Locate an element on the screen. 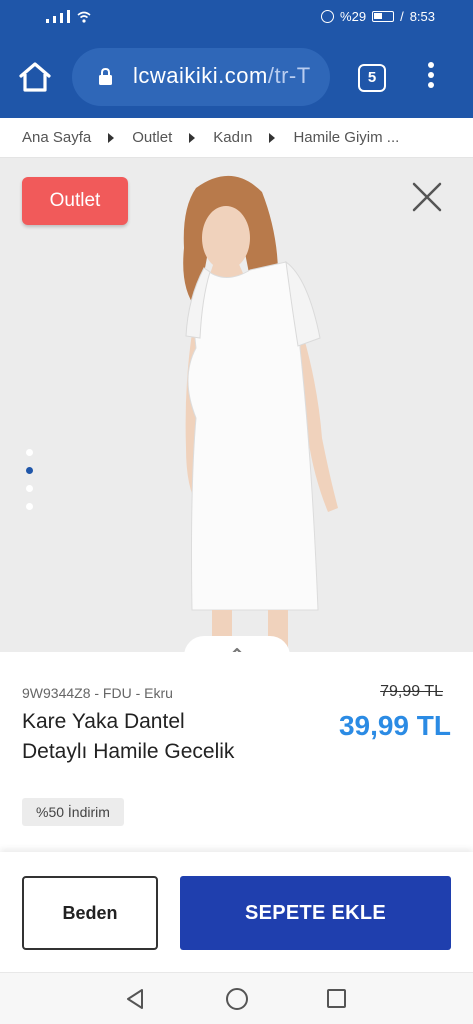 Image resolution: width=473 pixels, height=1024 pixels. product-name: Kare Yaka Dantel Detaylı Hamile Gecelik is located at coordinates (128, 736).